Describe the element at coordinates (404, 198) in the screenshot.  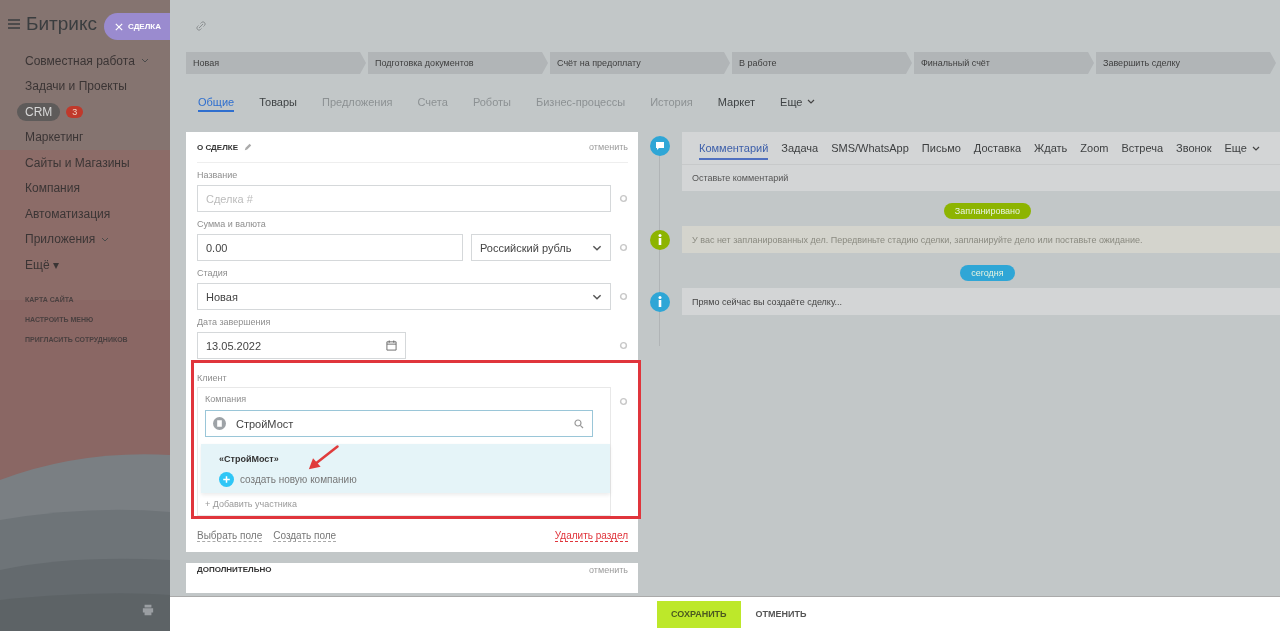
I see `input-field: Сделка #` at that location.